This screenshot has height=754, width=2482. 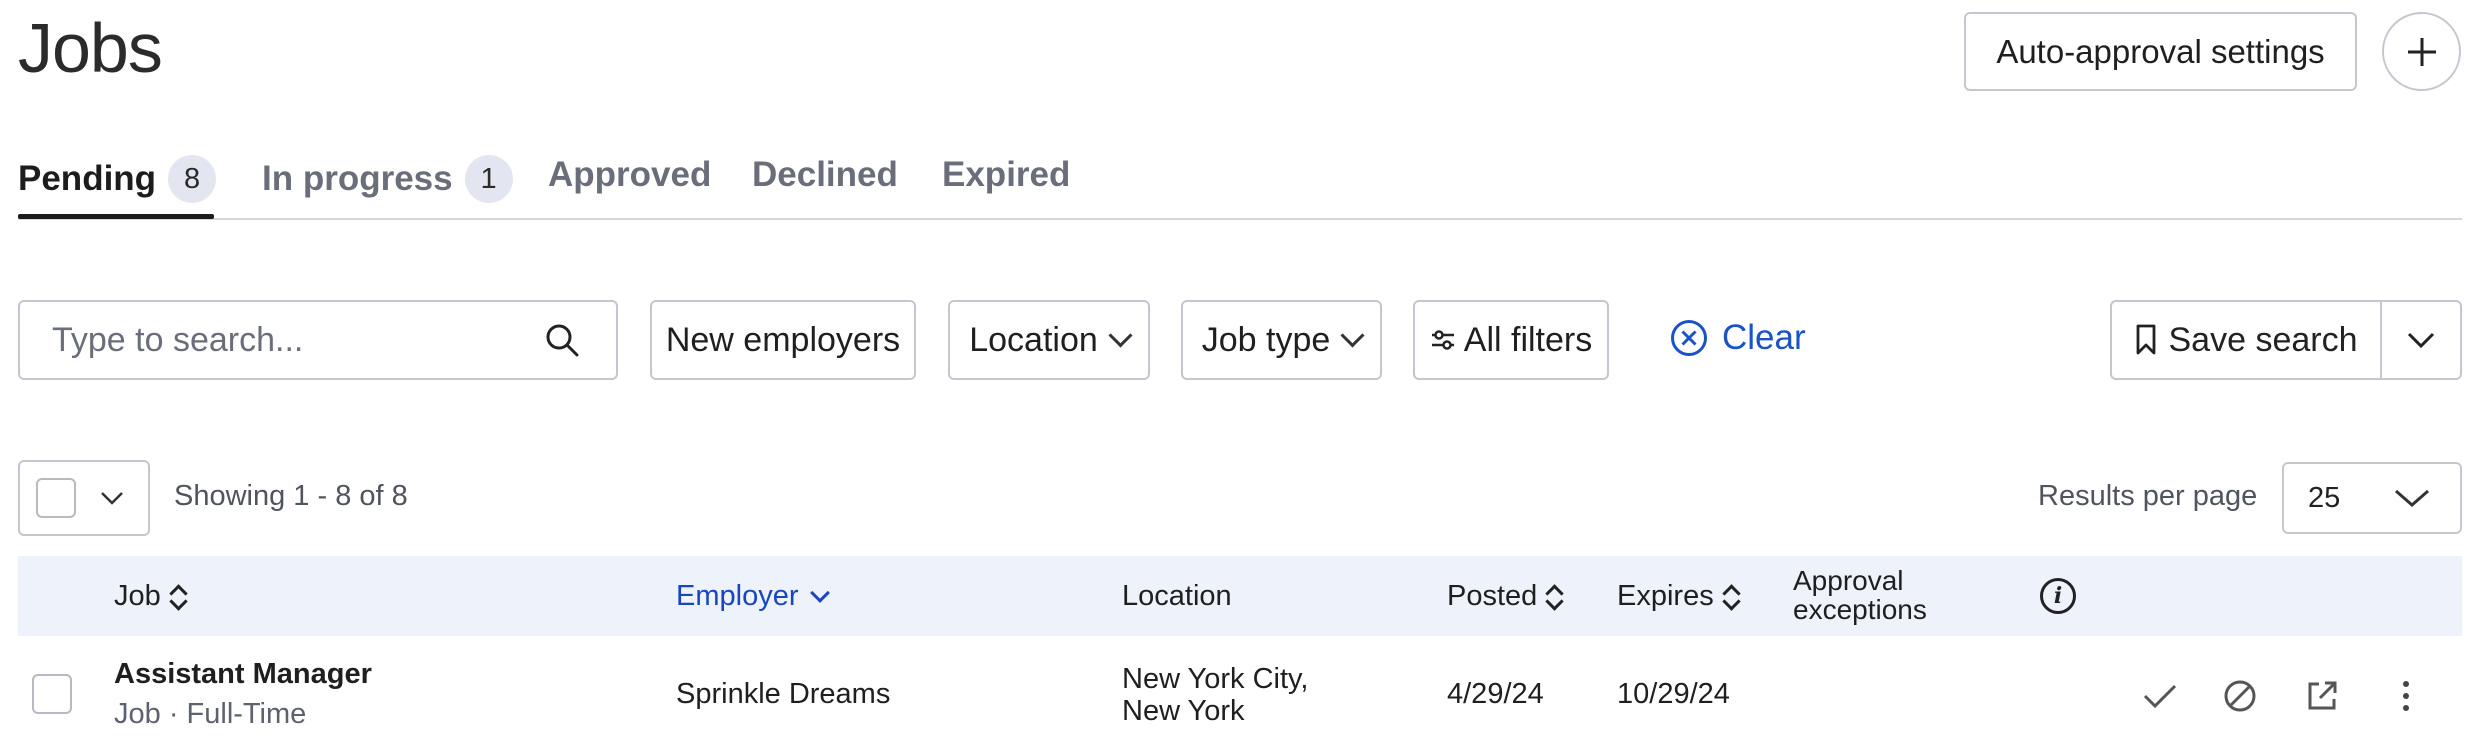 What do you see at coordinates (2372, 498) in the screenshot?
I see `results-per-page-select: 25` at bounding box center [2372, 498].